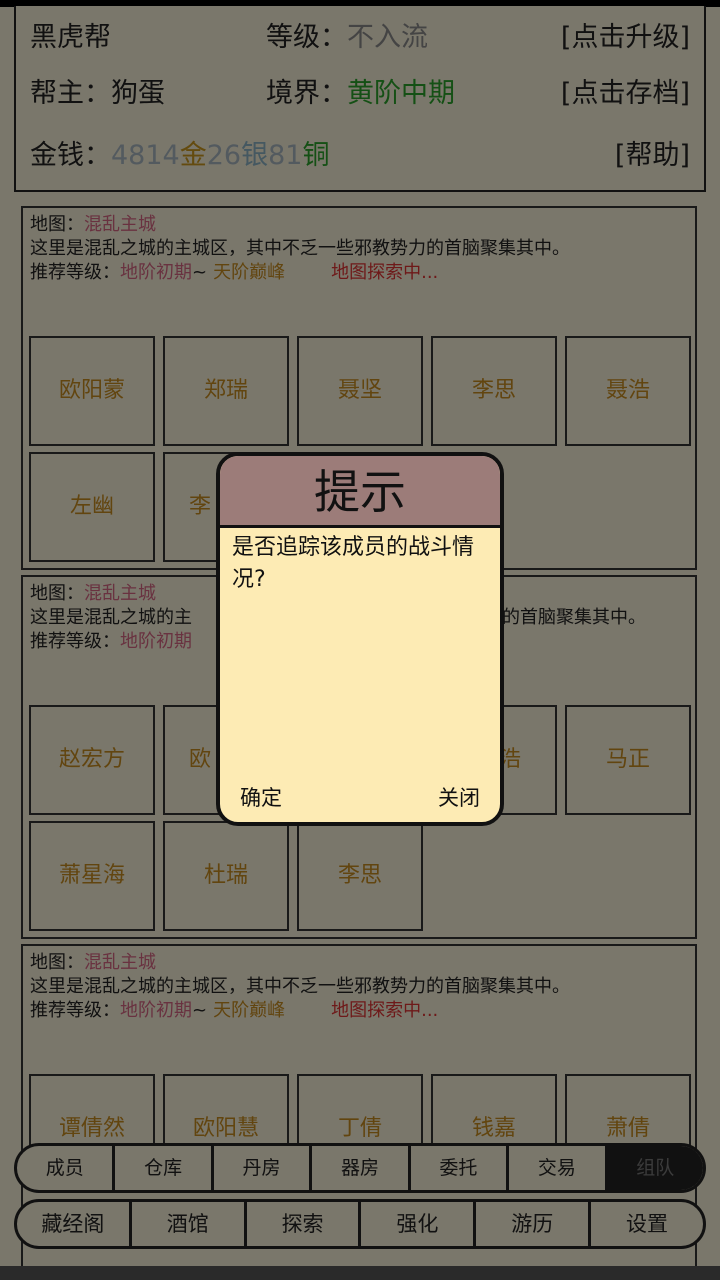  What do you see at coordinates (360, 639) in the screenshot?
I see `tip-dialog: 提示 是否追踪该成员的战斗情况? 确定 关闭` at bounding box center [360, 639].